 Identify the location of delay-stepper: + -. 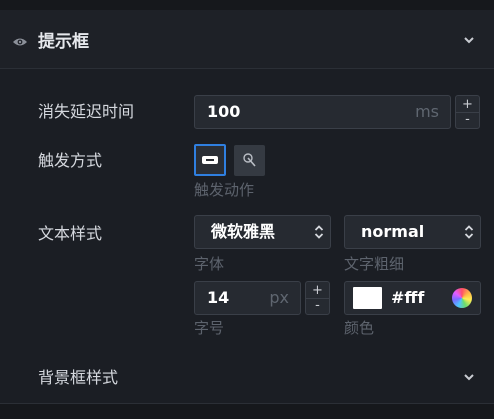
(467, 112).